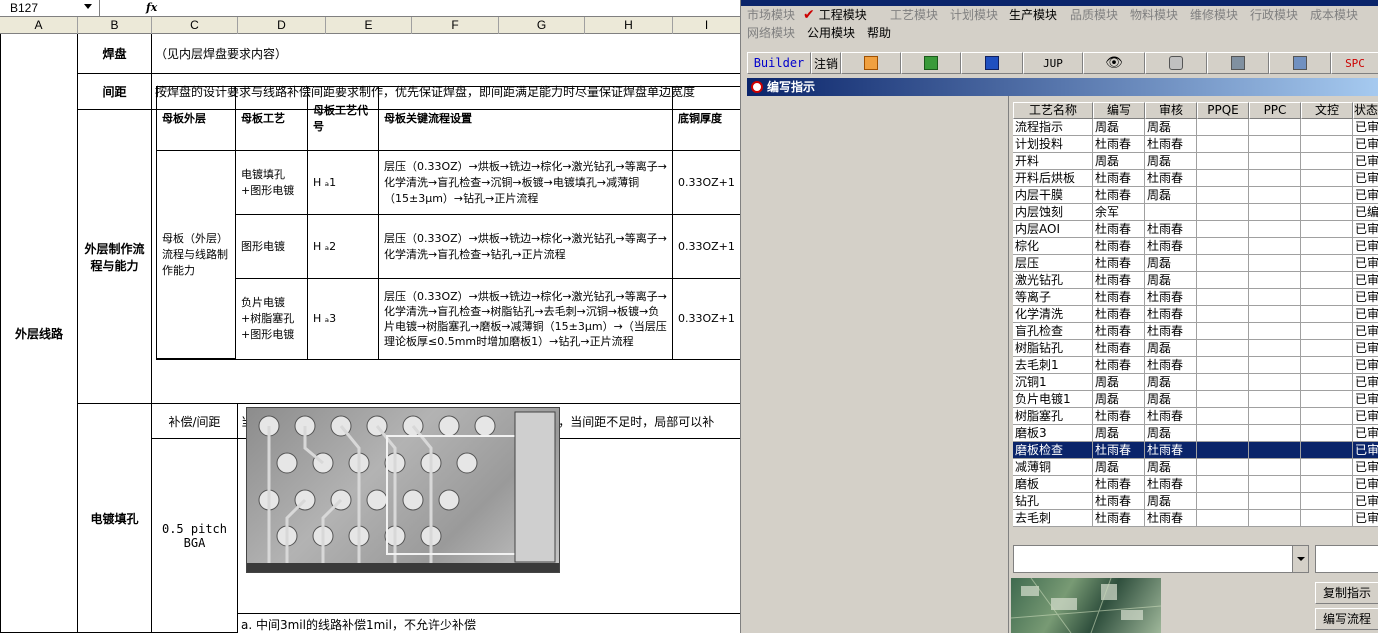 The height and width of the screenshot is (633, 1378). I want to click on grid-header-5: 文控, so click(1327, 110).